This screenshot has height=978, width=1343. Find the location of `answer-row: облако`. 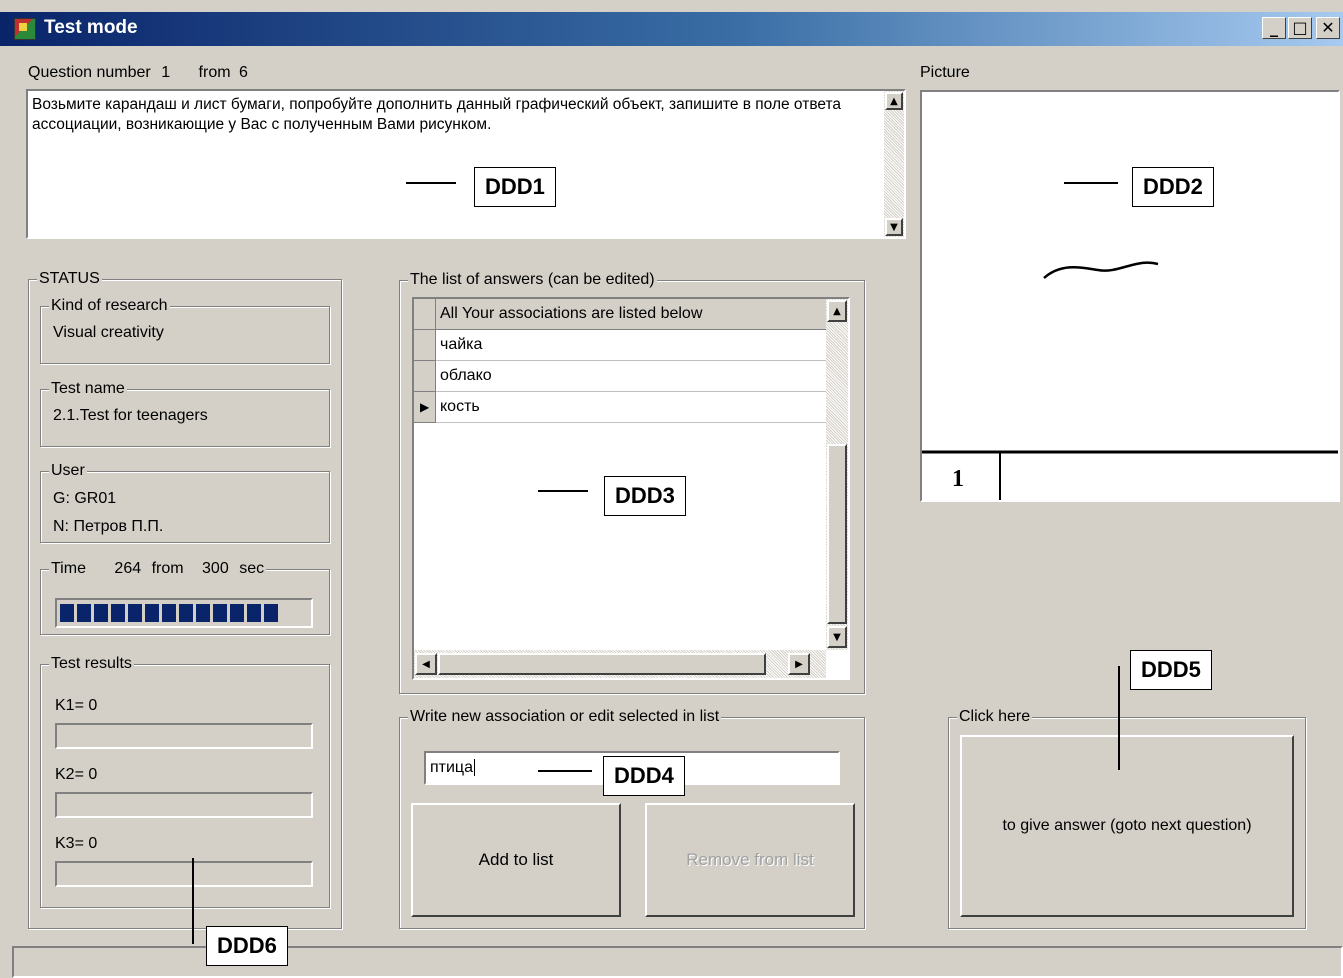

answer-row: облако is located at coordinates (631, 376).